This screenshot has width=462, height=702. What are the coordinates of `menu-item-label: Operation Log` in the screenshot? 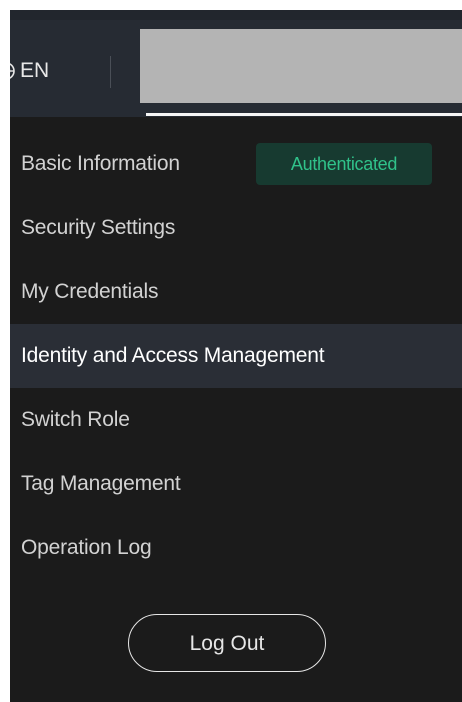 It's located at (86, 547).